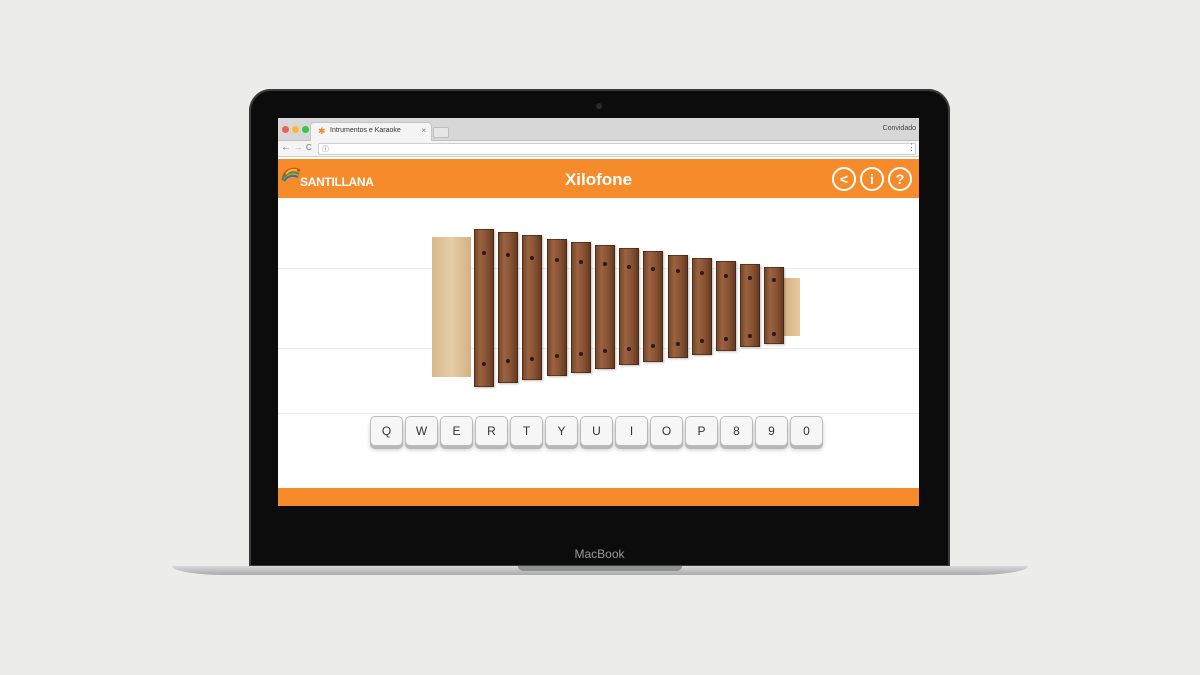  What do you see at coordinates (736, 431) in the screenshot?
I see `key-8: 8` at bounding box center [736, 431].